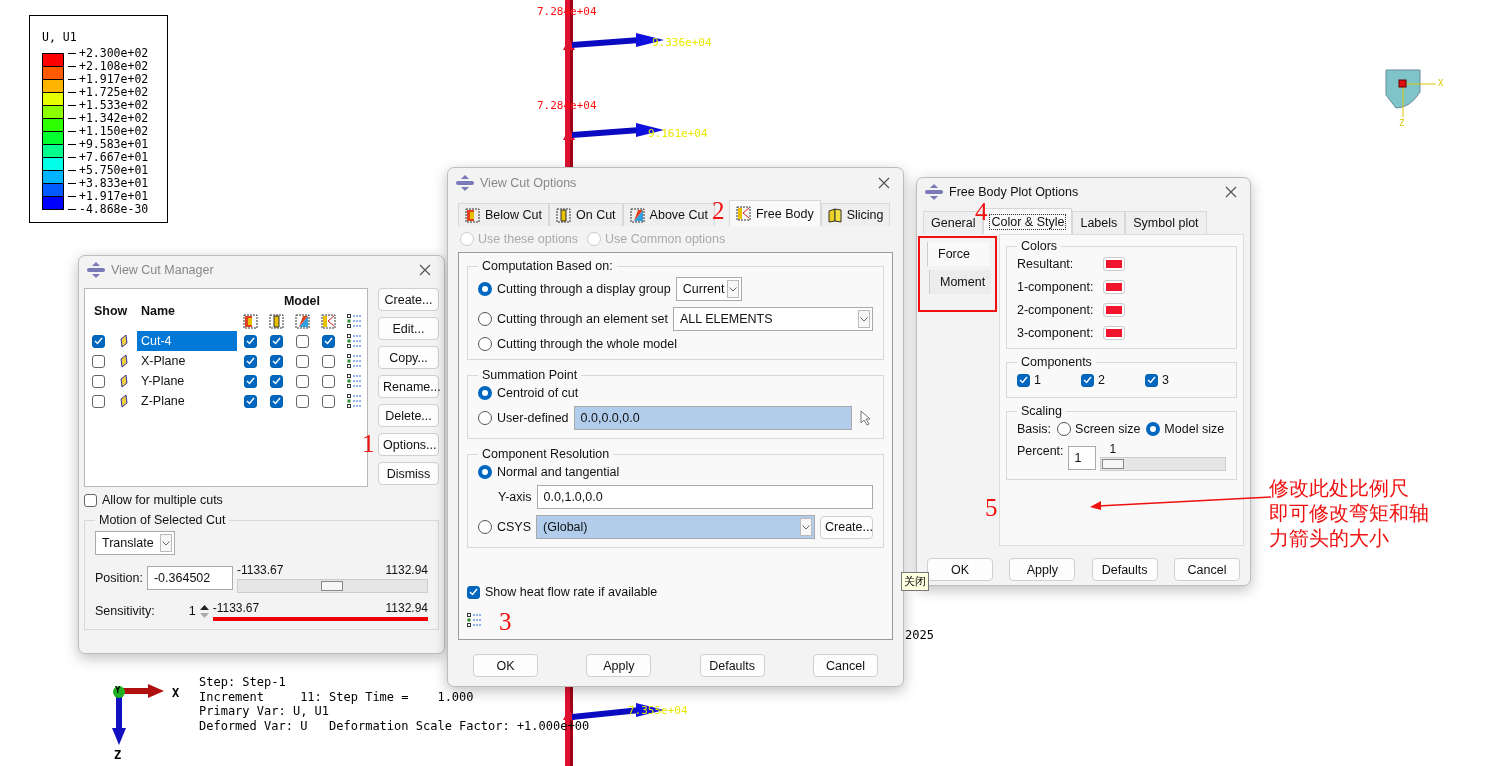  Describe the element at coordinates (114, 144) in the screenshot. I see `legend-value: +9.583e+01` at that location.